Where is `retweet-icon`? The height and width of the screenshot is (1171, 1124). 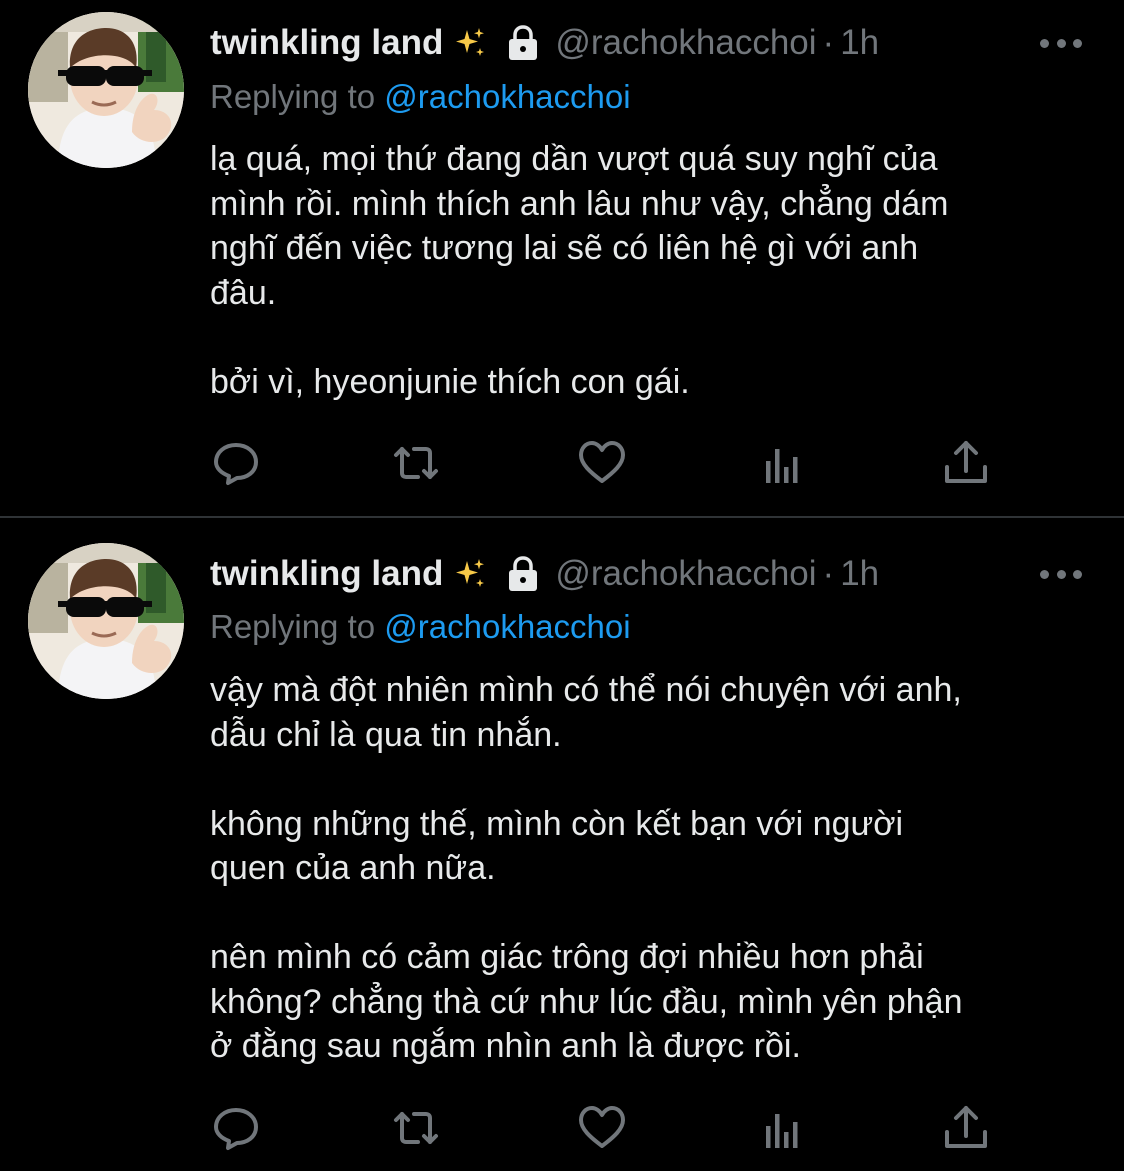 retweet-icon is located at coordinates (416, 1128).